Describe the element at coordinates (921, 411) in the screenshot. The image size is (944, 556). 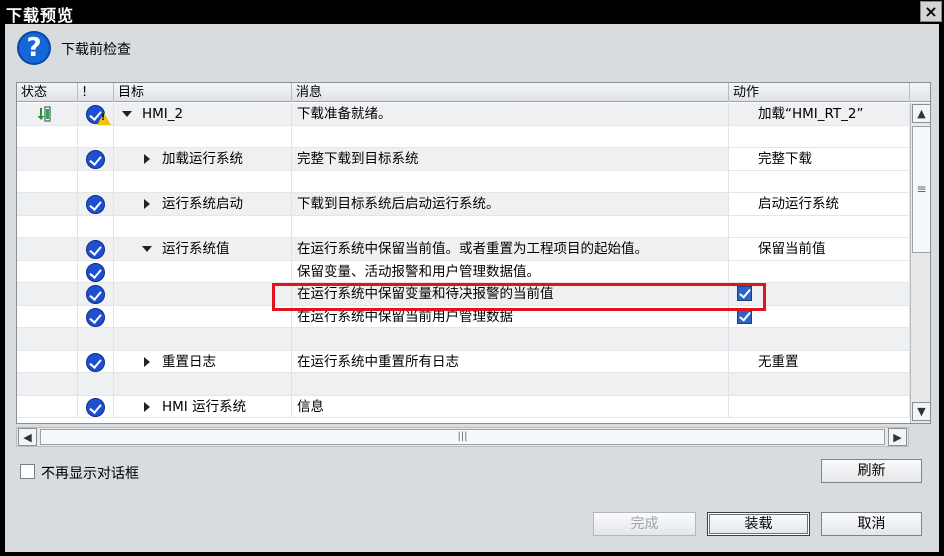
I see `scroll-down-icon: ▼` at that location.